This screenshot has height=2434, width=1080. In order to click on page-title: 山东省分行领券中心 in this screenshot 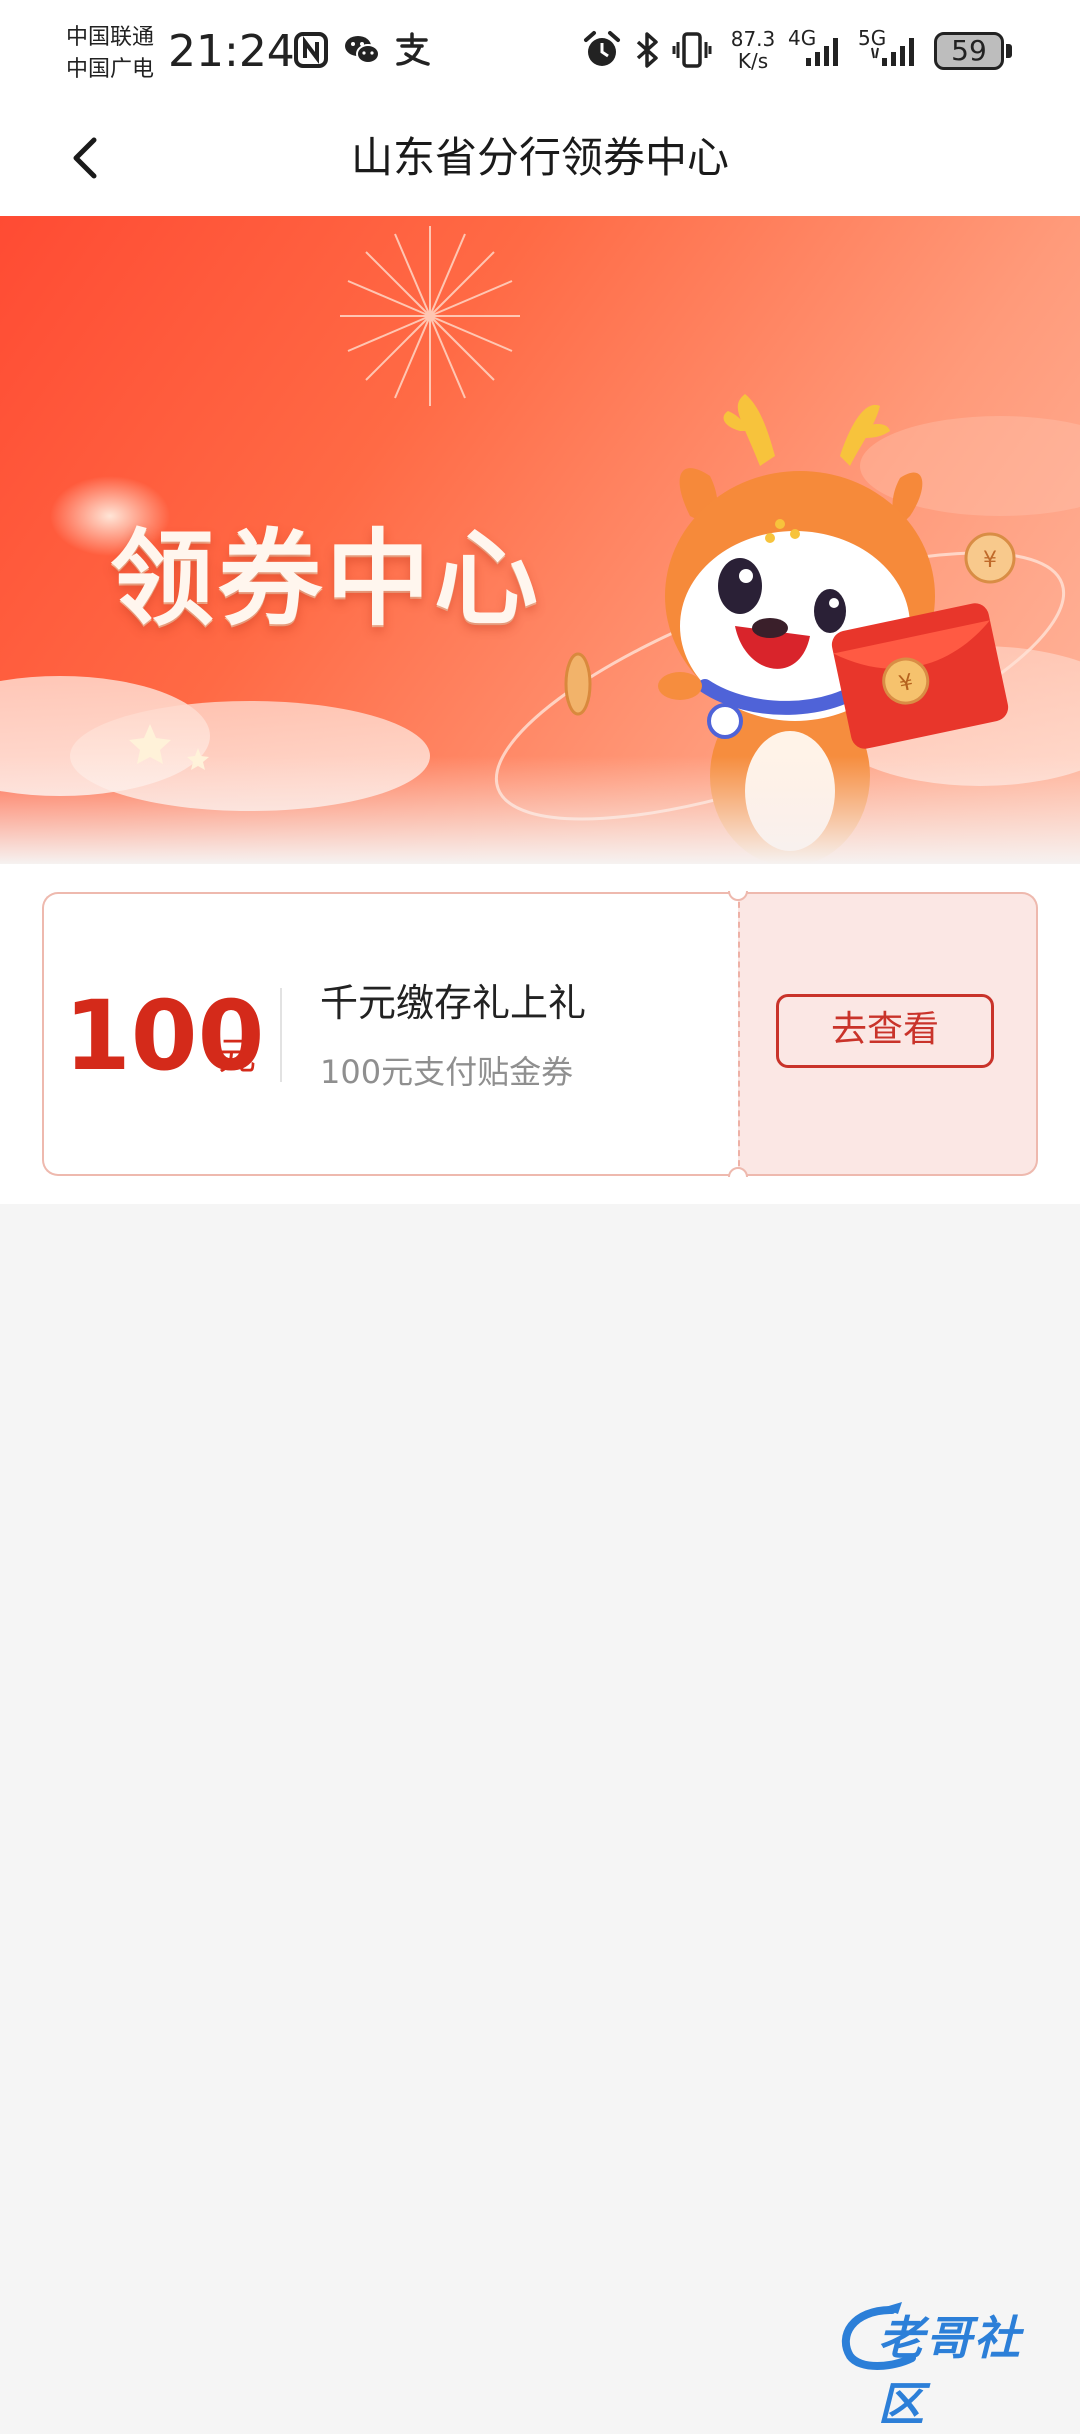, I will do `click(539, 157)`.